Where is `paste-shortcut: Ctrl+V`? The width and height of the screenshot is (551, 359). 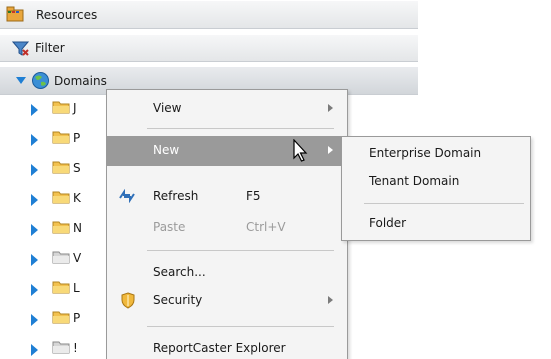 paste-shortcut: Ctrl+V is located at coordinates (266, 227).